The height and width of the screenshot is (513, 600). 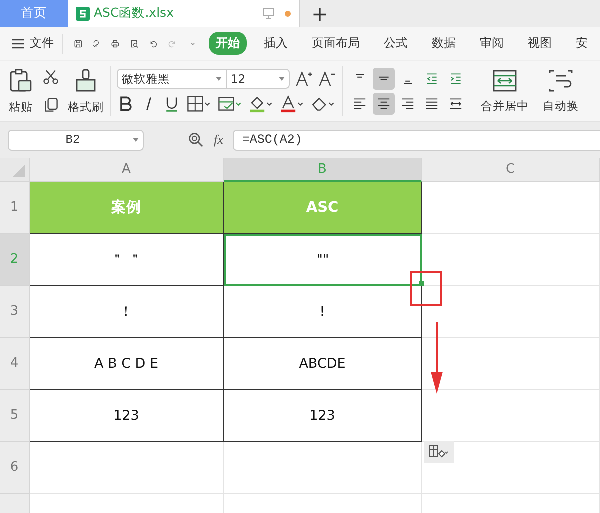 I want to click on table-cell: !, so click(x=323, y=312).